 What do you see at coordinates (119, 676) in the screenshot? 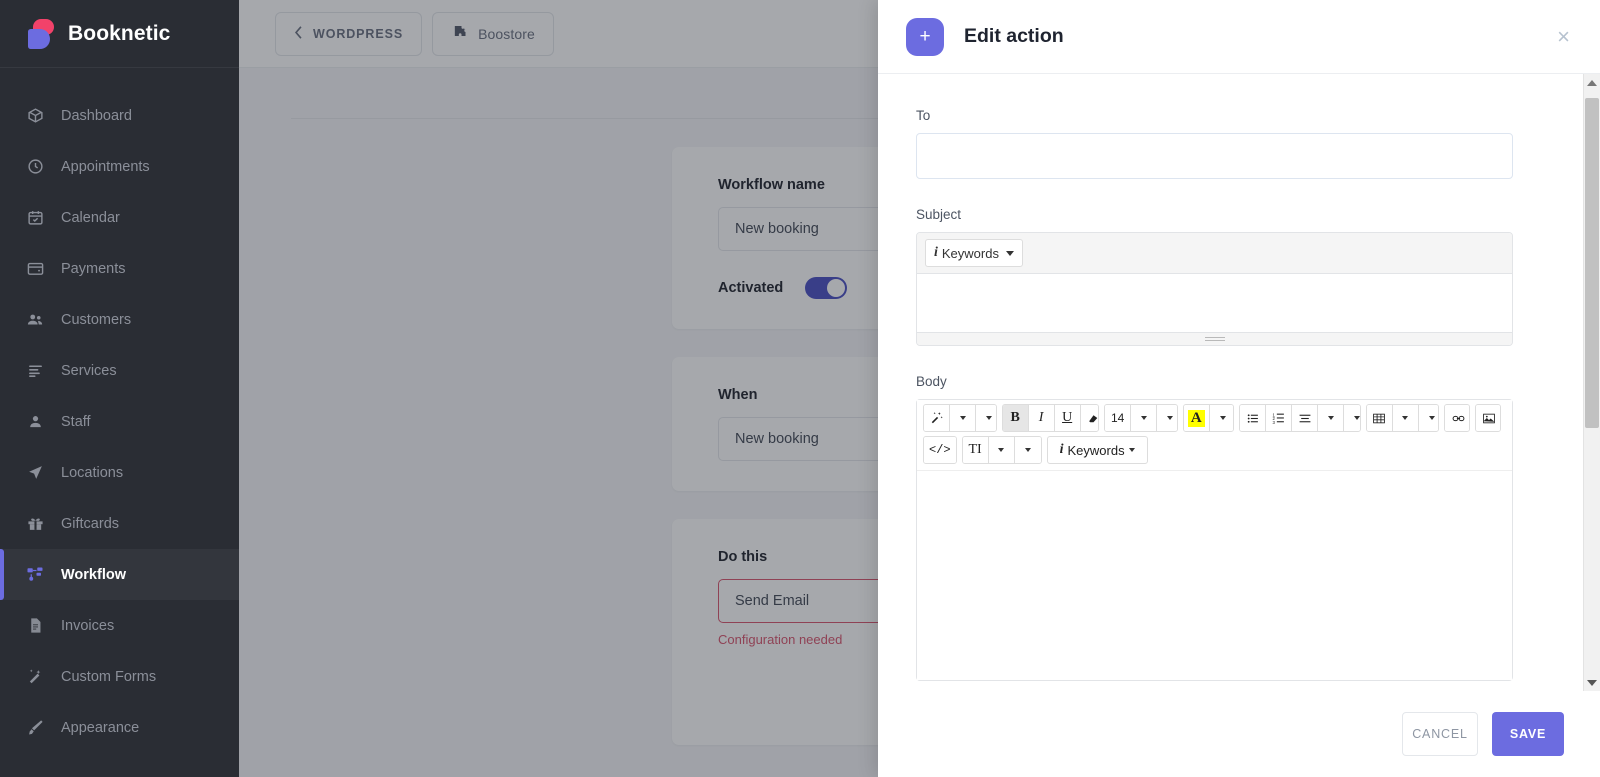
I see `sidebar-item-custom-forms: Custom Forms` at bounding box center [119, 676].